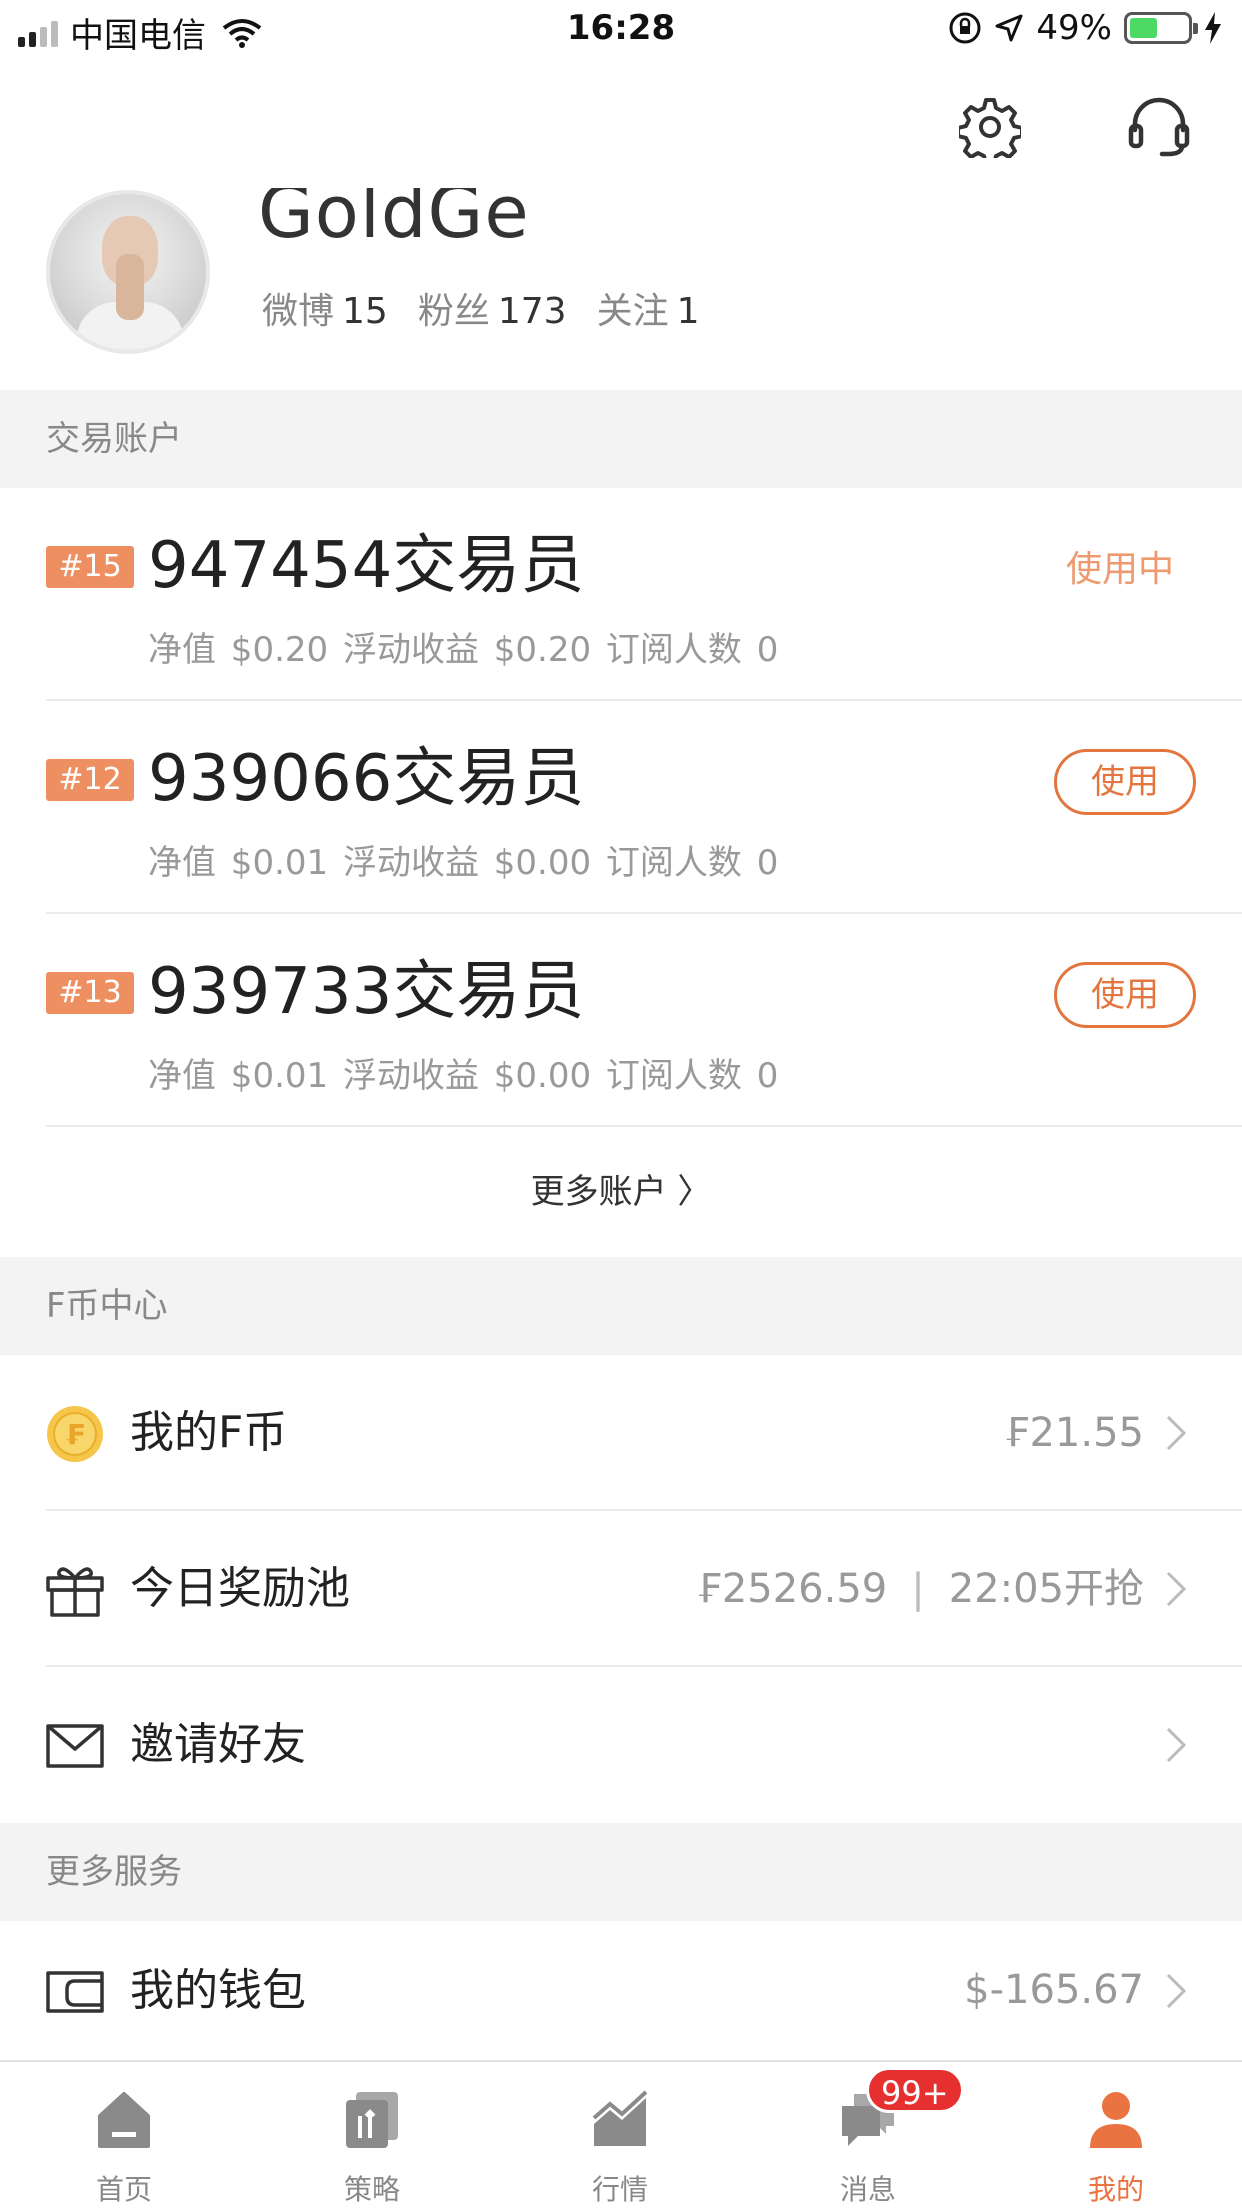  What do you see at coordinates (1074, 1433) in the screenshot?
I see `fcoin-balance: ₣21.55` at bounding box center [1074, 1433].